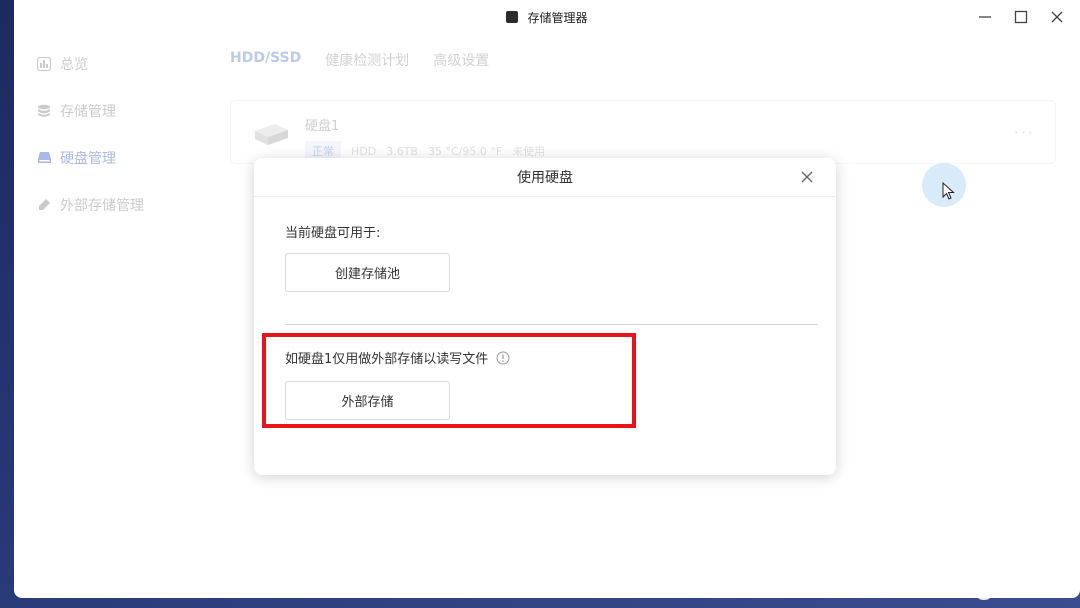 This screenshot has height=608, width=1080. I want to click on dialog-header: 使用硬盘, so click(545, 177).